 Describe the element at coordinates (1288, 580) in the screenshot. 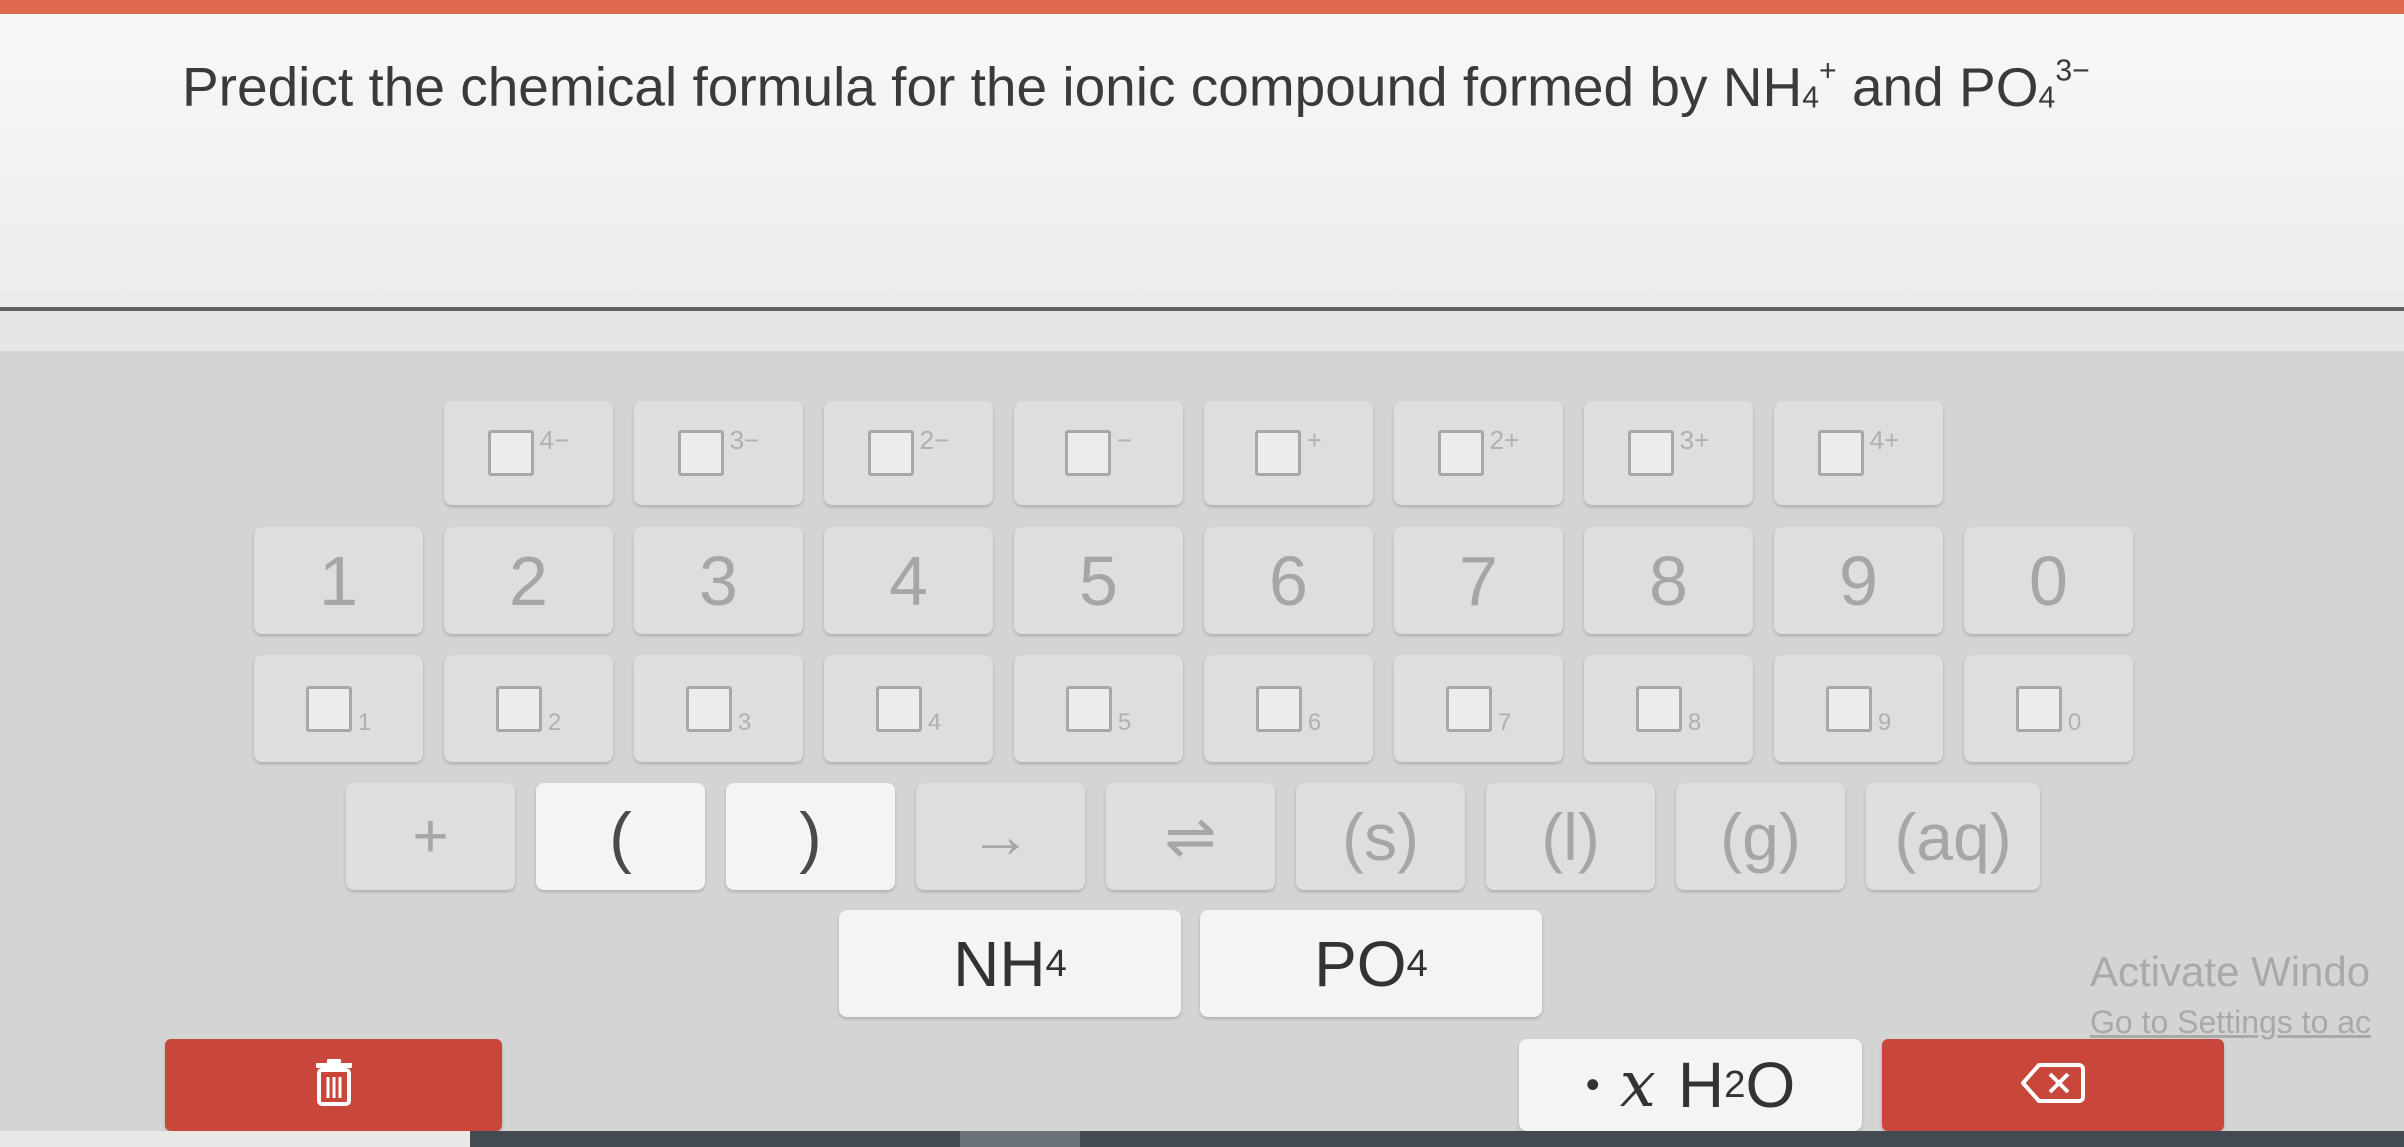

I see `digit-key-6: 6` at that location.